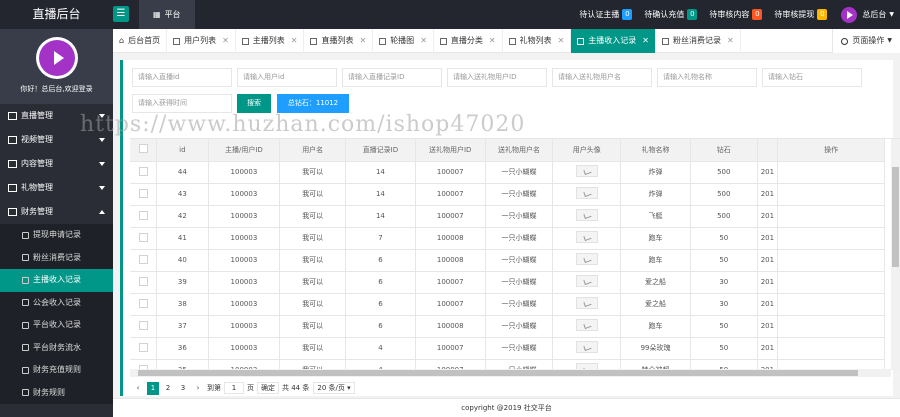 The image size is (900, 417). Describe the element at coordinates (507, 194) in the screenshot. I see `table-row: 43 100003 我可以 14 100007 一只小蝴蝶 炸弹 500 201` at that location.